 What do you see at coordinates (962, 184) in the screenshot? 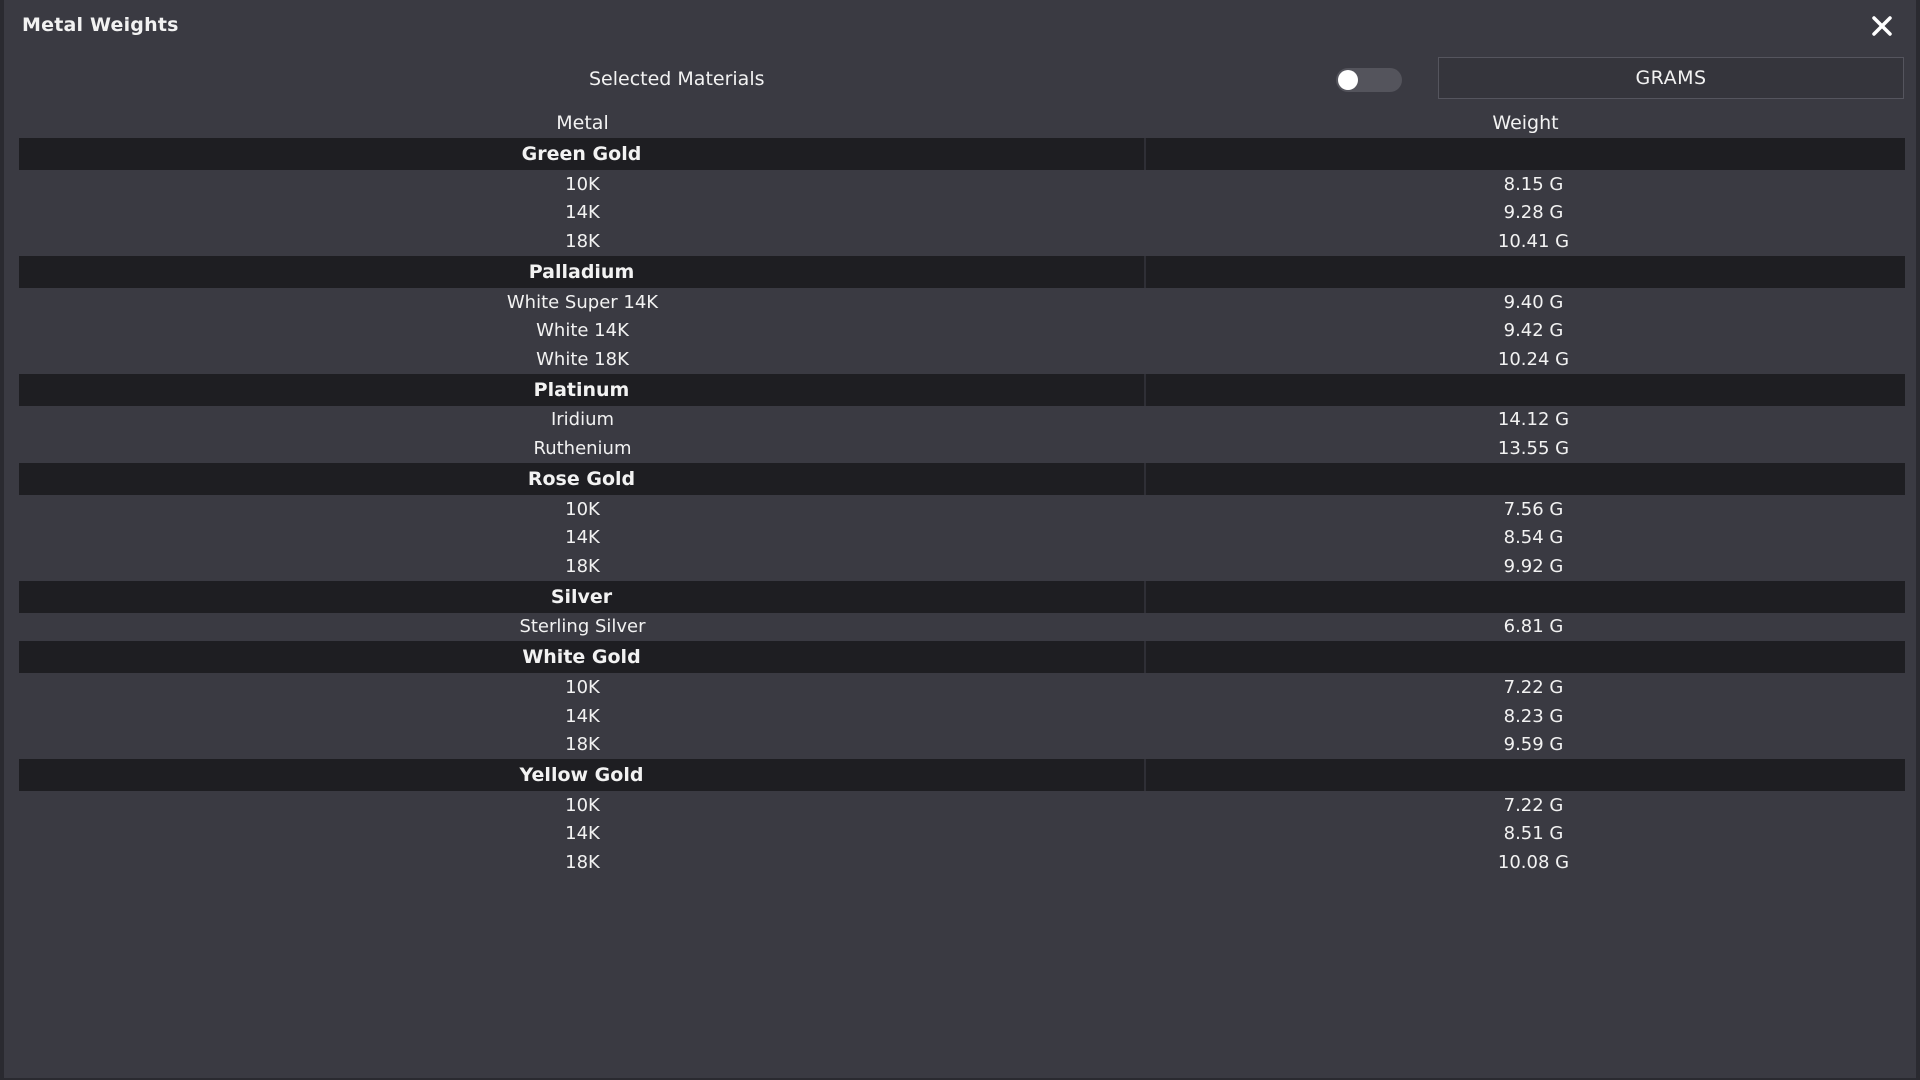
I see `table-row: 10K 8.15 G` at bounding box center [962, 184].